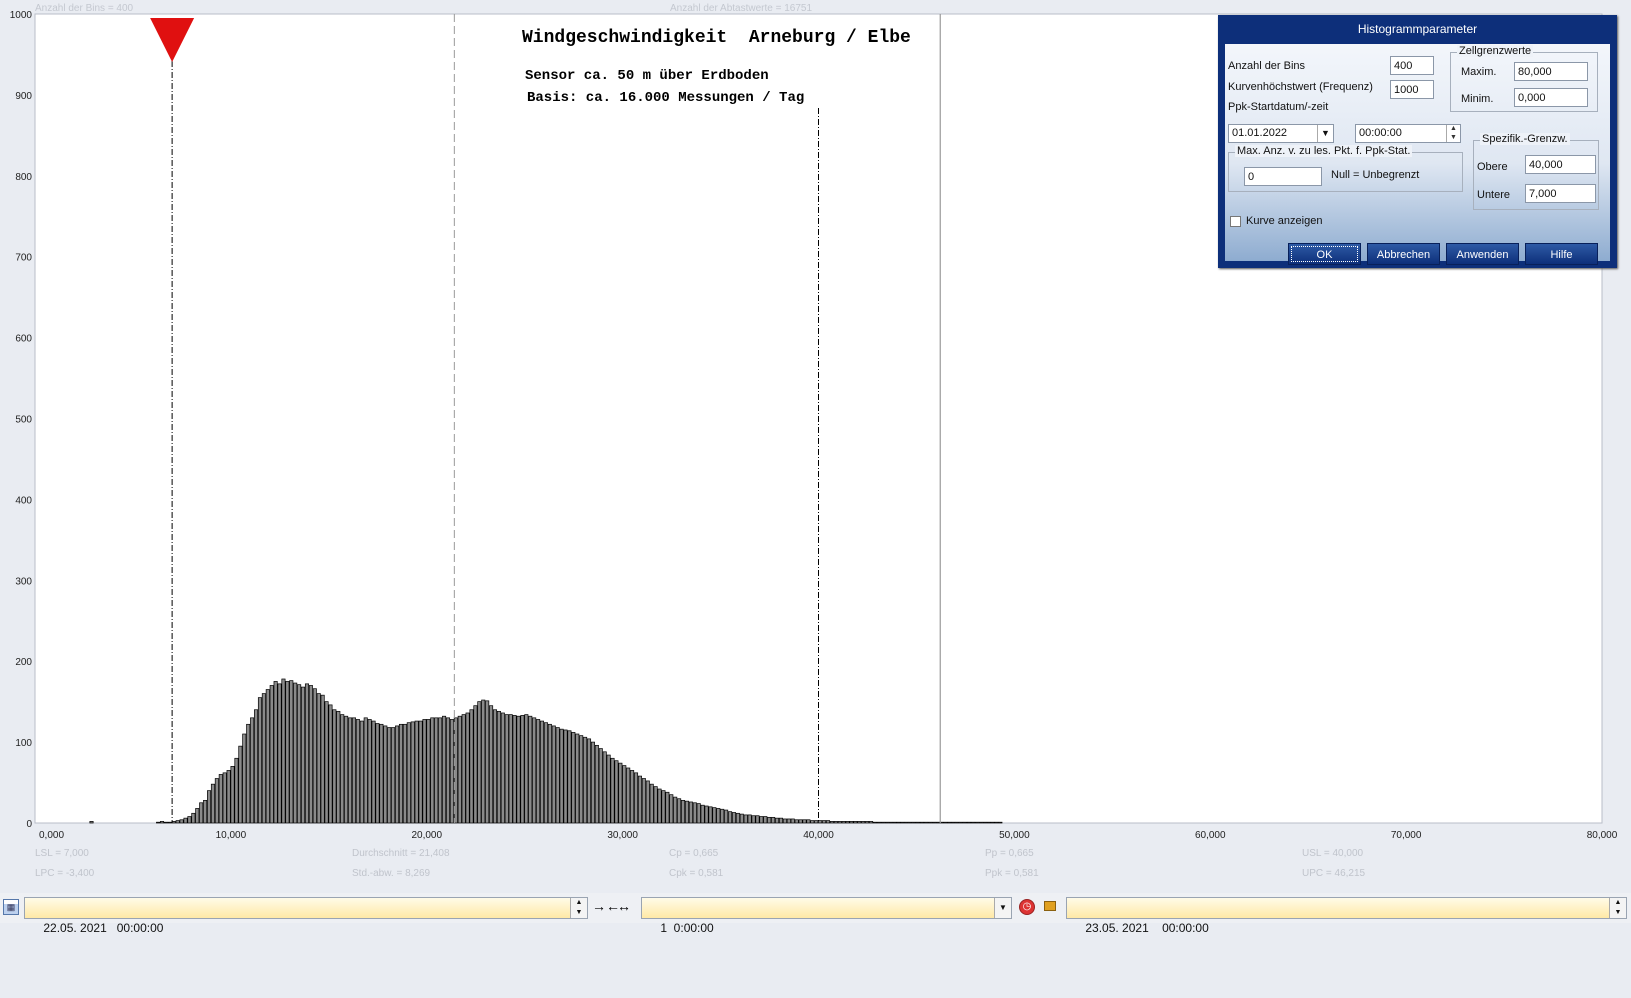 This screenshot has height=998, width=1631. I want to click on cell-max-input, so click(1551, 71).